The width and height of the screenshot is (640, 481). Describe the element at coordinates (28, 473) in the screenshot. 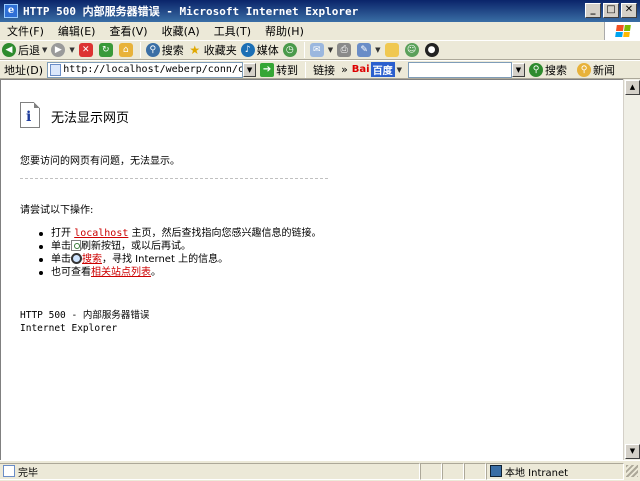

I see `status-text: 完毕` at that location.